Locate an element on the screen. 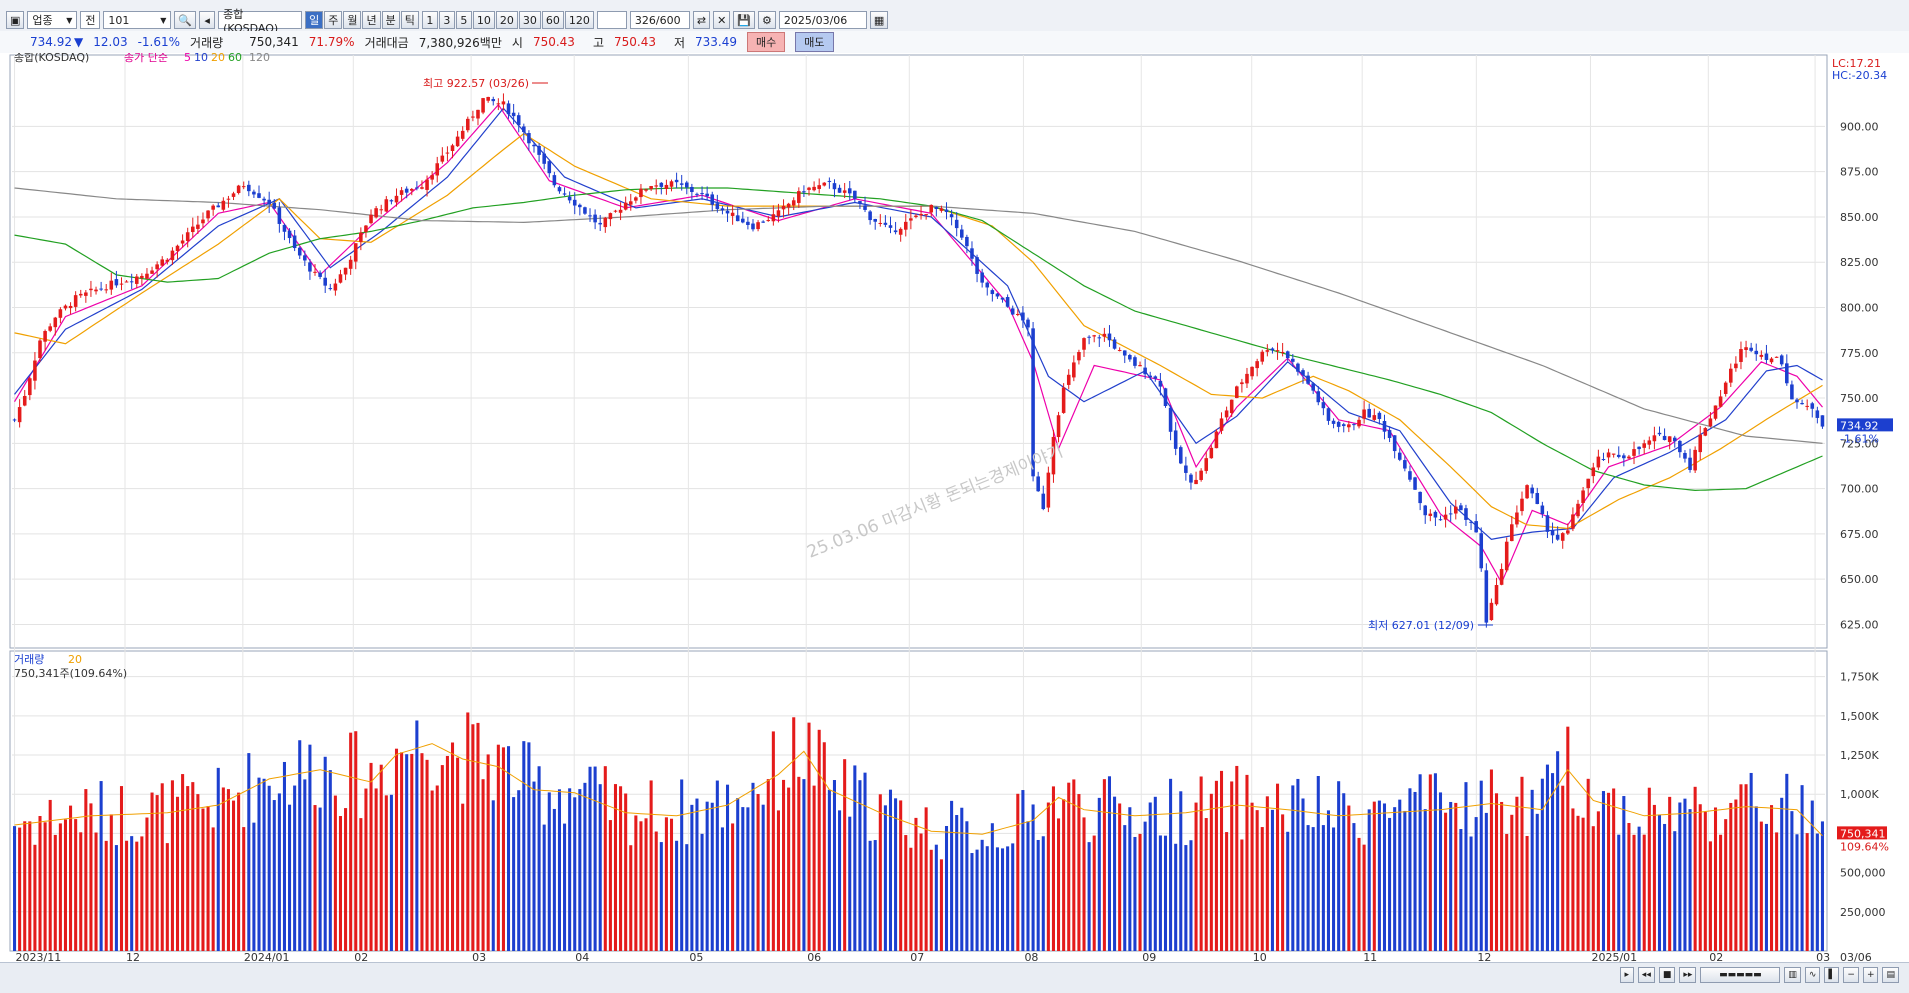 The height and width of the screenshot is (993, 1909). date-tick-label: 03 is located at coordinates (479, 956).